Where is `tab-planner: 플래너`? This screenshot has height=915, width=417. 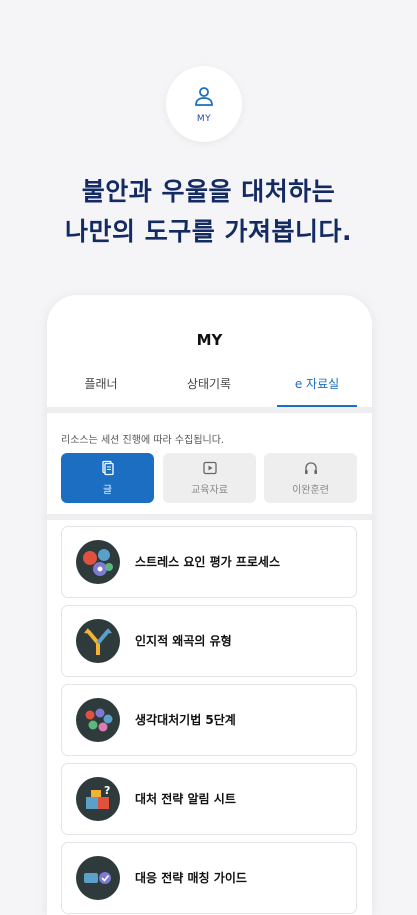 tab-planner: 플래너 is located at coordinates (101, 389).